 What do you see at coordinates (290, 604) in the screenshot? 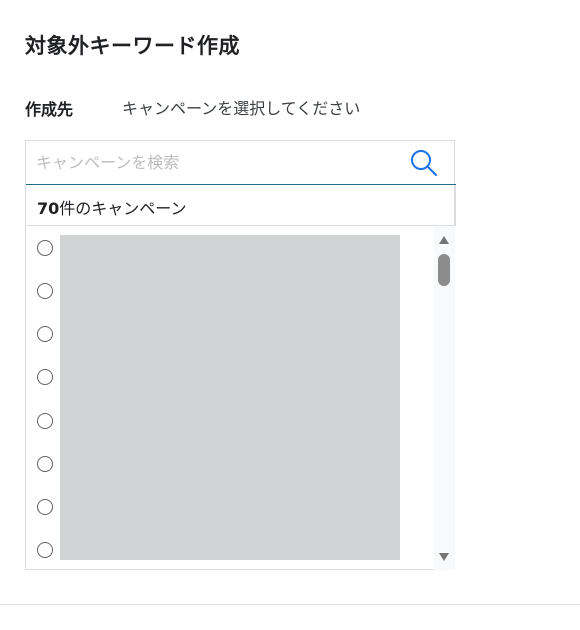
I see `footer-divider` at bounding box center [290, 604].